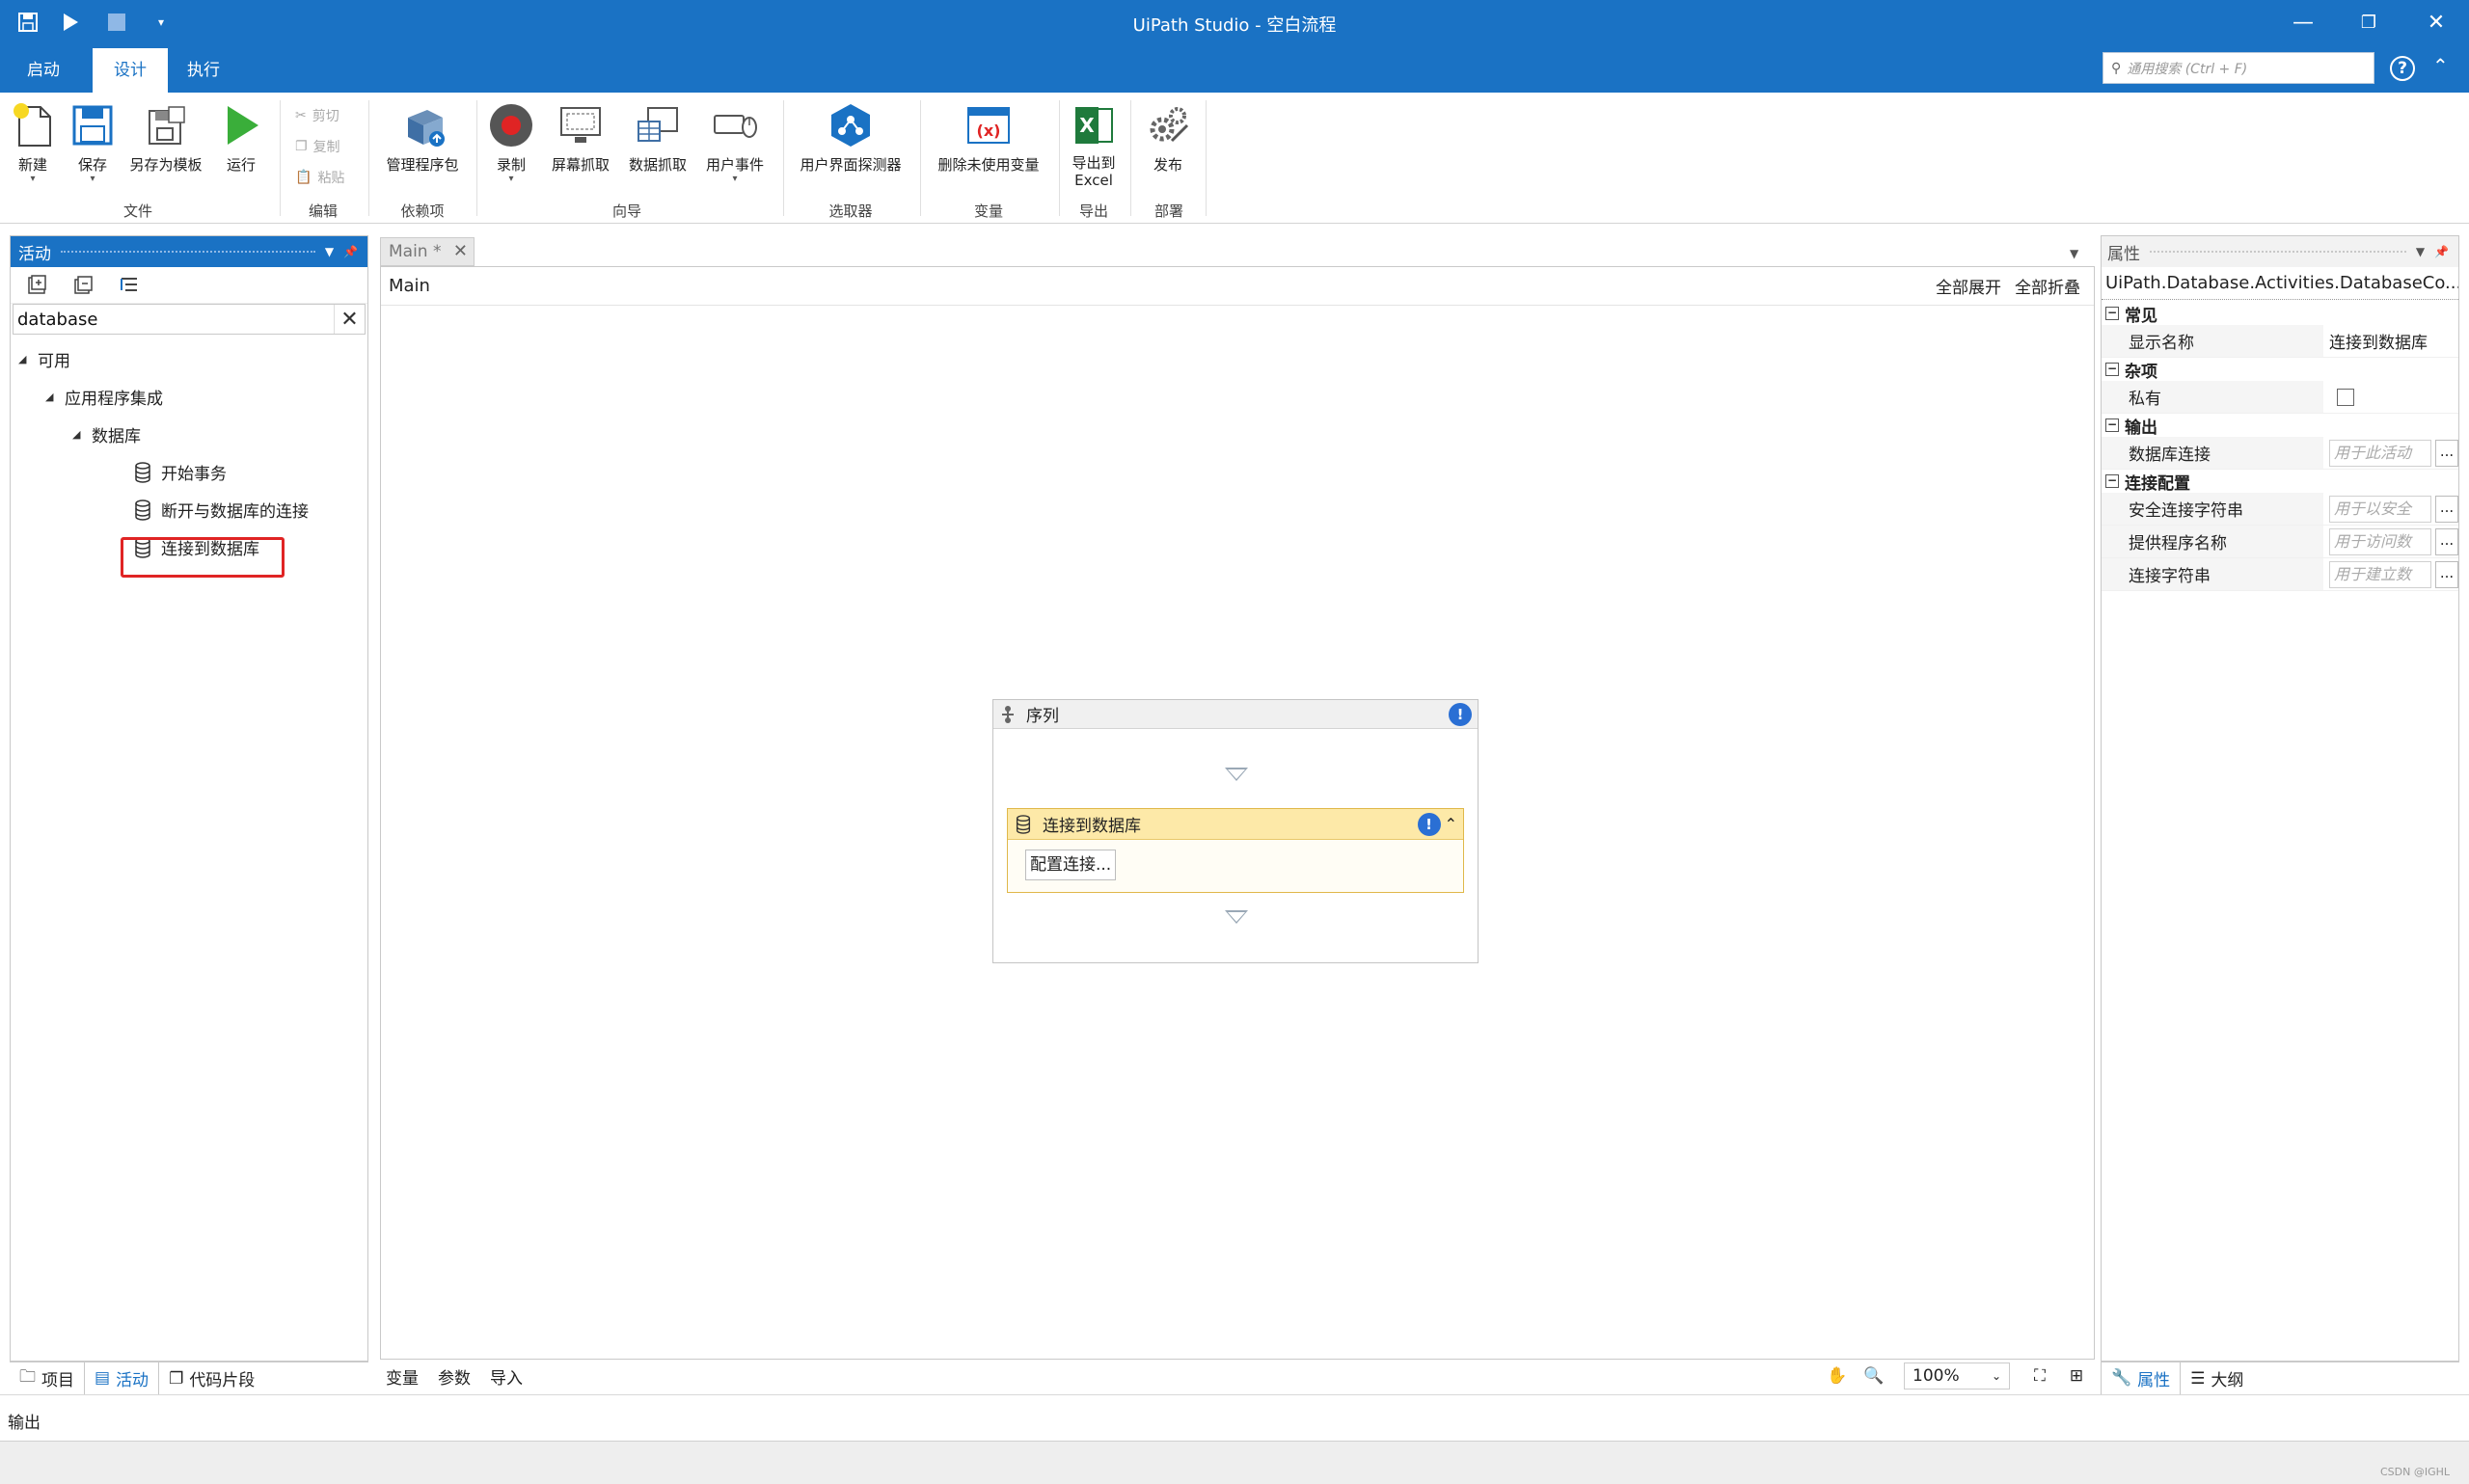 The height and width of the screenshot is (1484, 2469). What do you see at coordinates (47, 1379) in the screenshot?
I see `tab-project: 🗀 项目` at bounding box center [47, 1379].